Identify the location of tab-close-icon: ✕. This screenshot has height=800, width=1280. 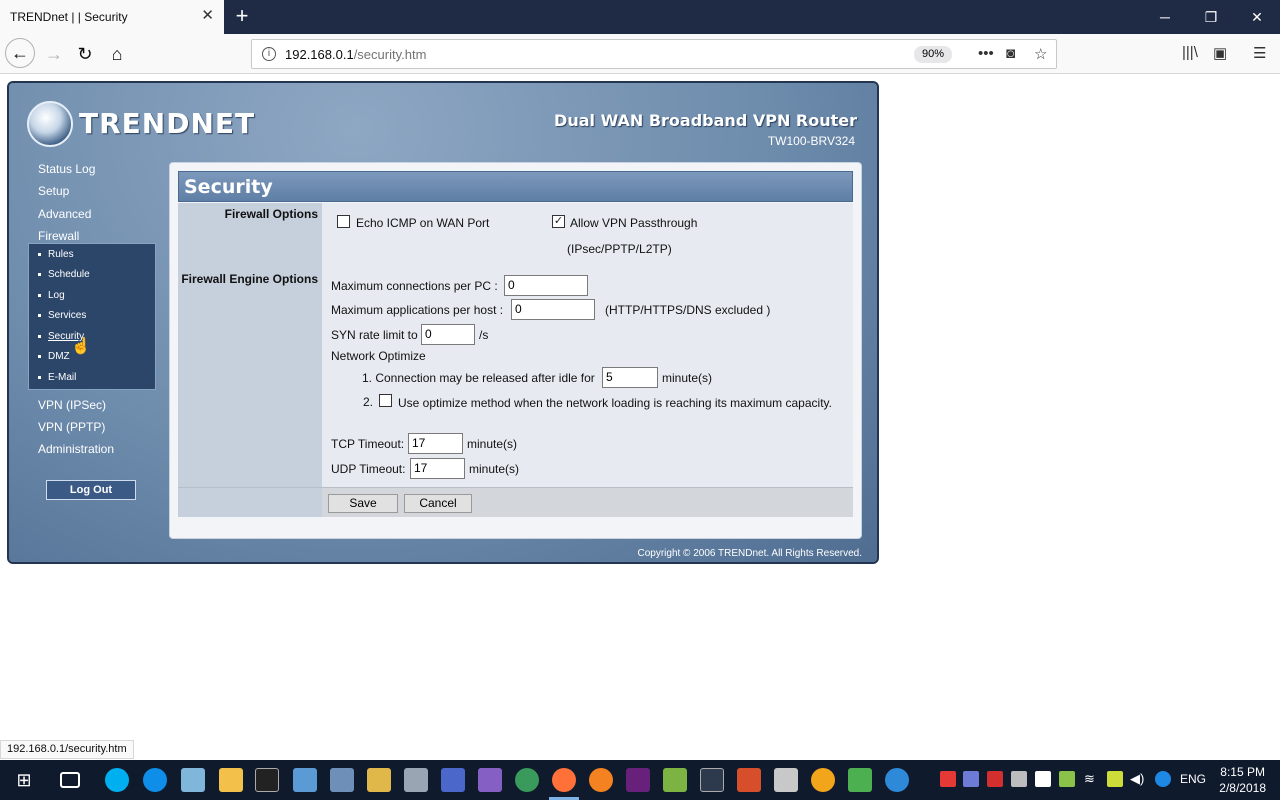
(207, 16).